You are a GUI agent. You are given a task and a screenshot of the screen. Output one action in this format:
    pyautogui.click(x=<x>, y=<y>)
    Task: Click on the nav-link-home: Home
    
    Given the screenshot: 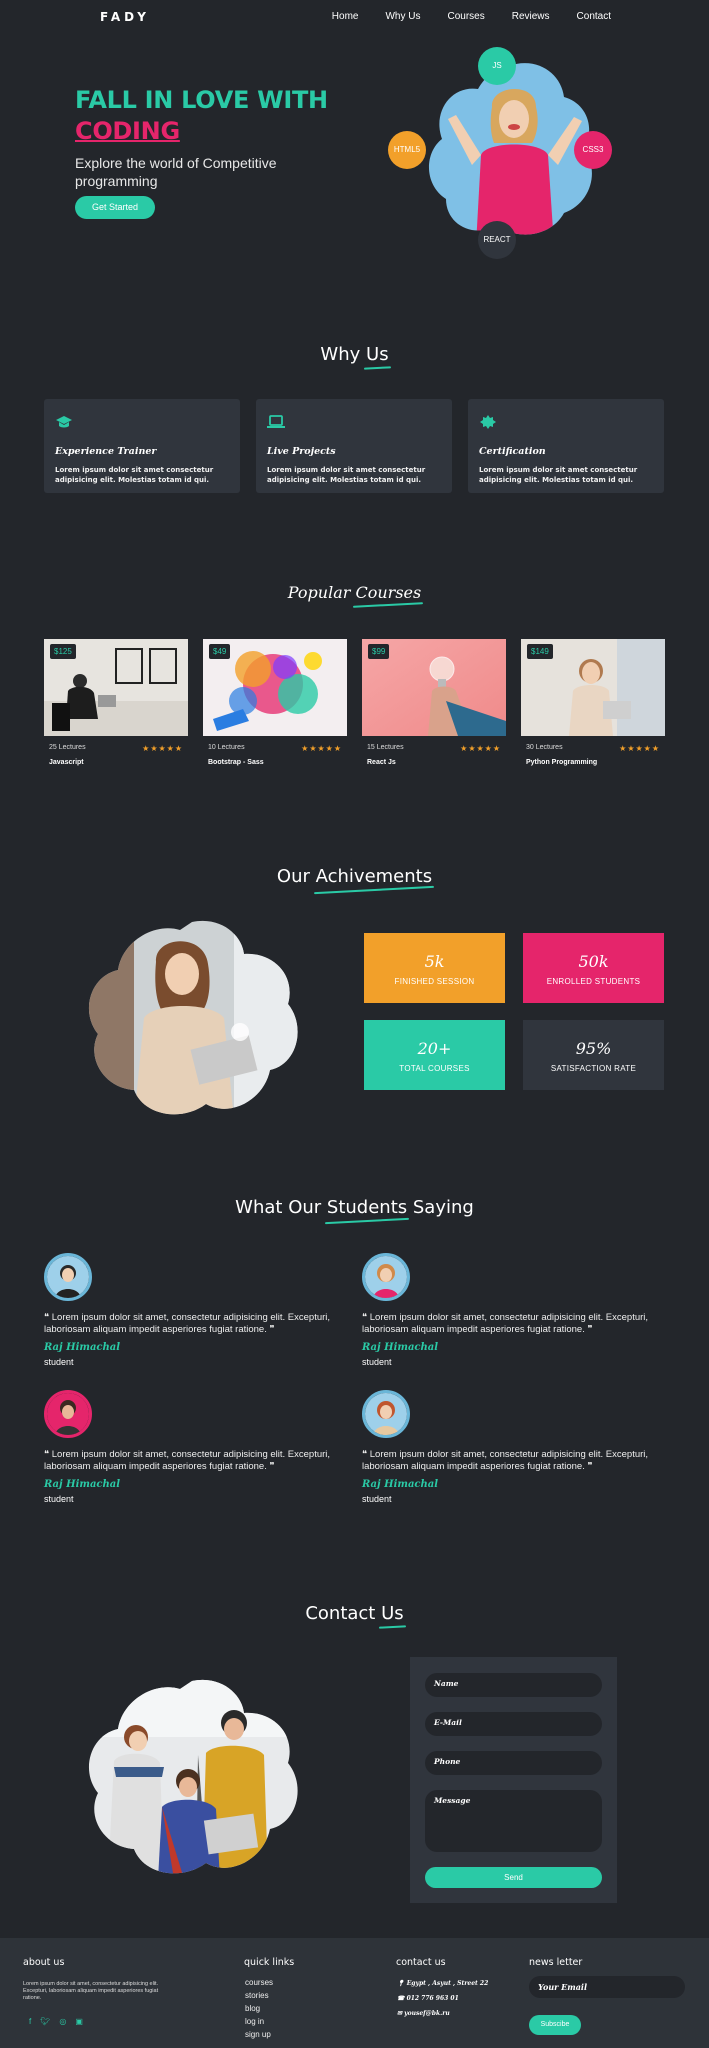 What is the action you would take?
    pyautogui.click(x=345, y=16)
    